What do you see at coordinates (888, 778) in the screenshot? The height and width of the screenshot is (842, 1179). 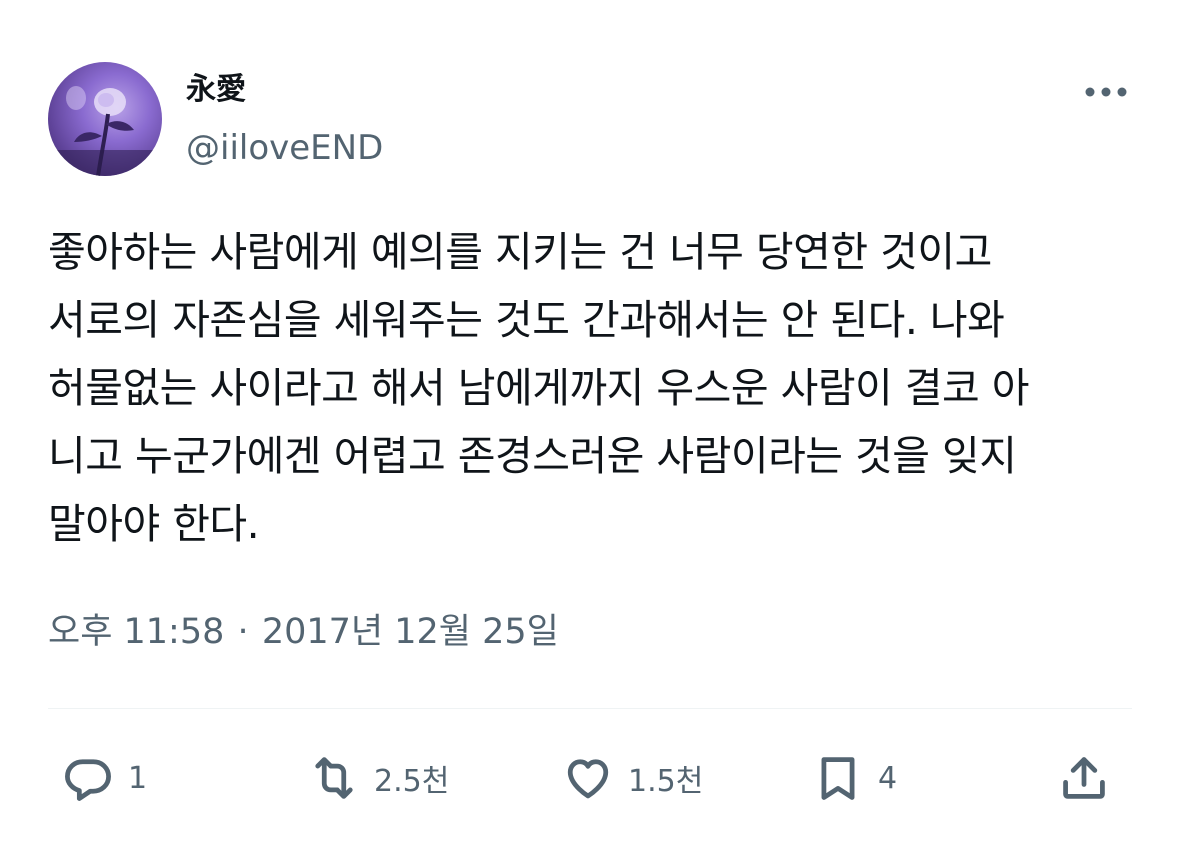 I see `bookmark-count: 4` at bounding box center [888, 778].